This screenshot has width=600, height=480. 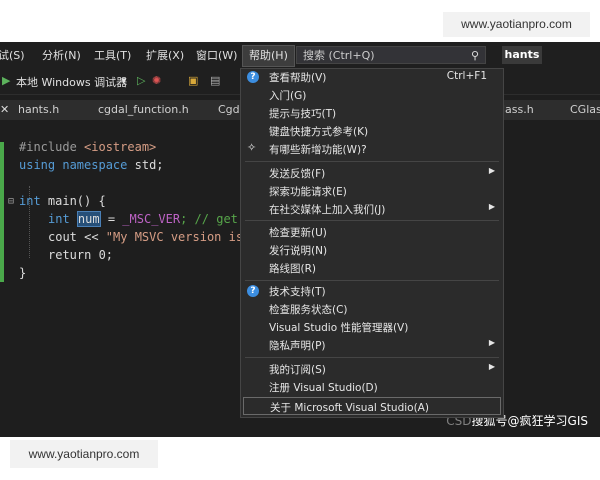 I want to click on solution-name: hants, so click(x=522, y=55).